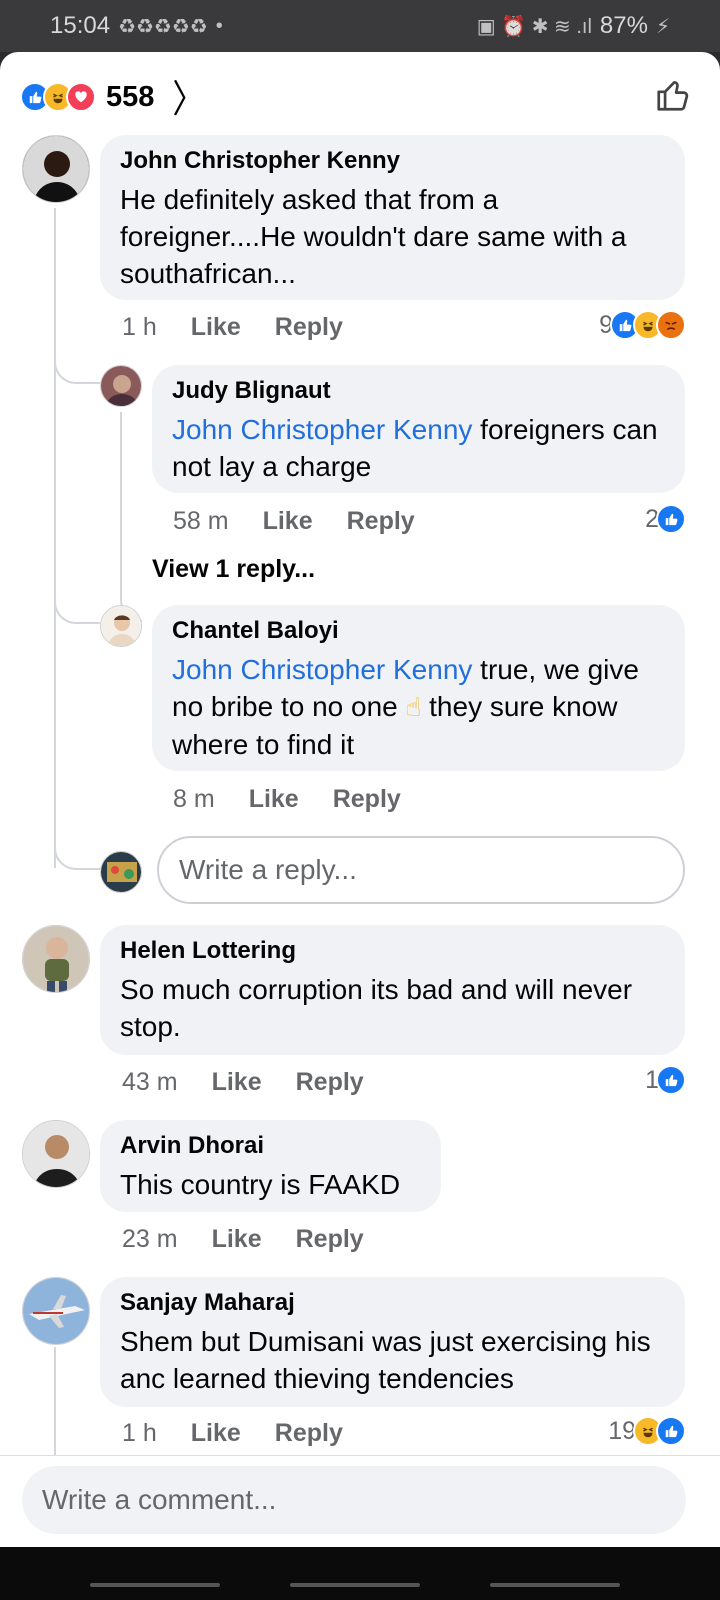 The image size is (720, 1600). I want to click on comment-author: Judy Blignaut, so click(418, 391).